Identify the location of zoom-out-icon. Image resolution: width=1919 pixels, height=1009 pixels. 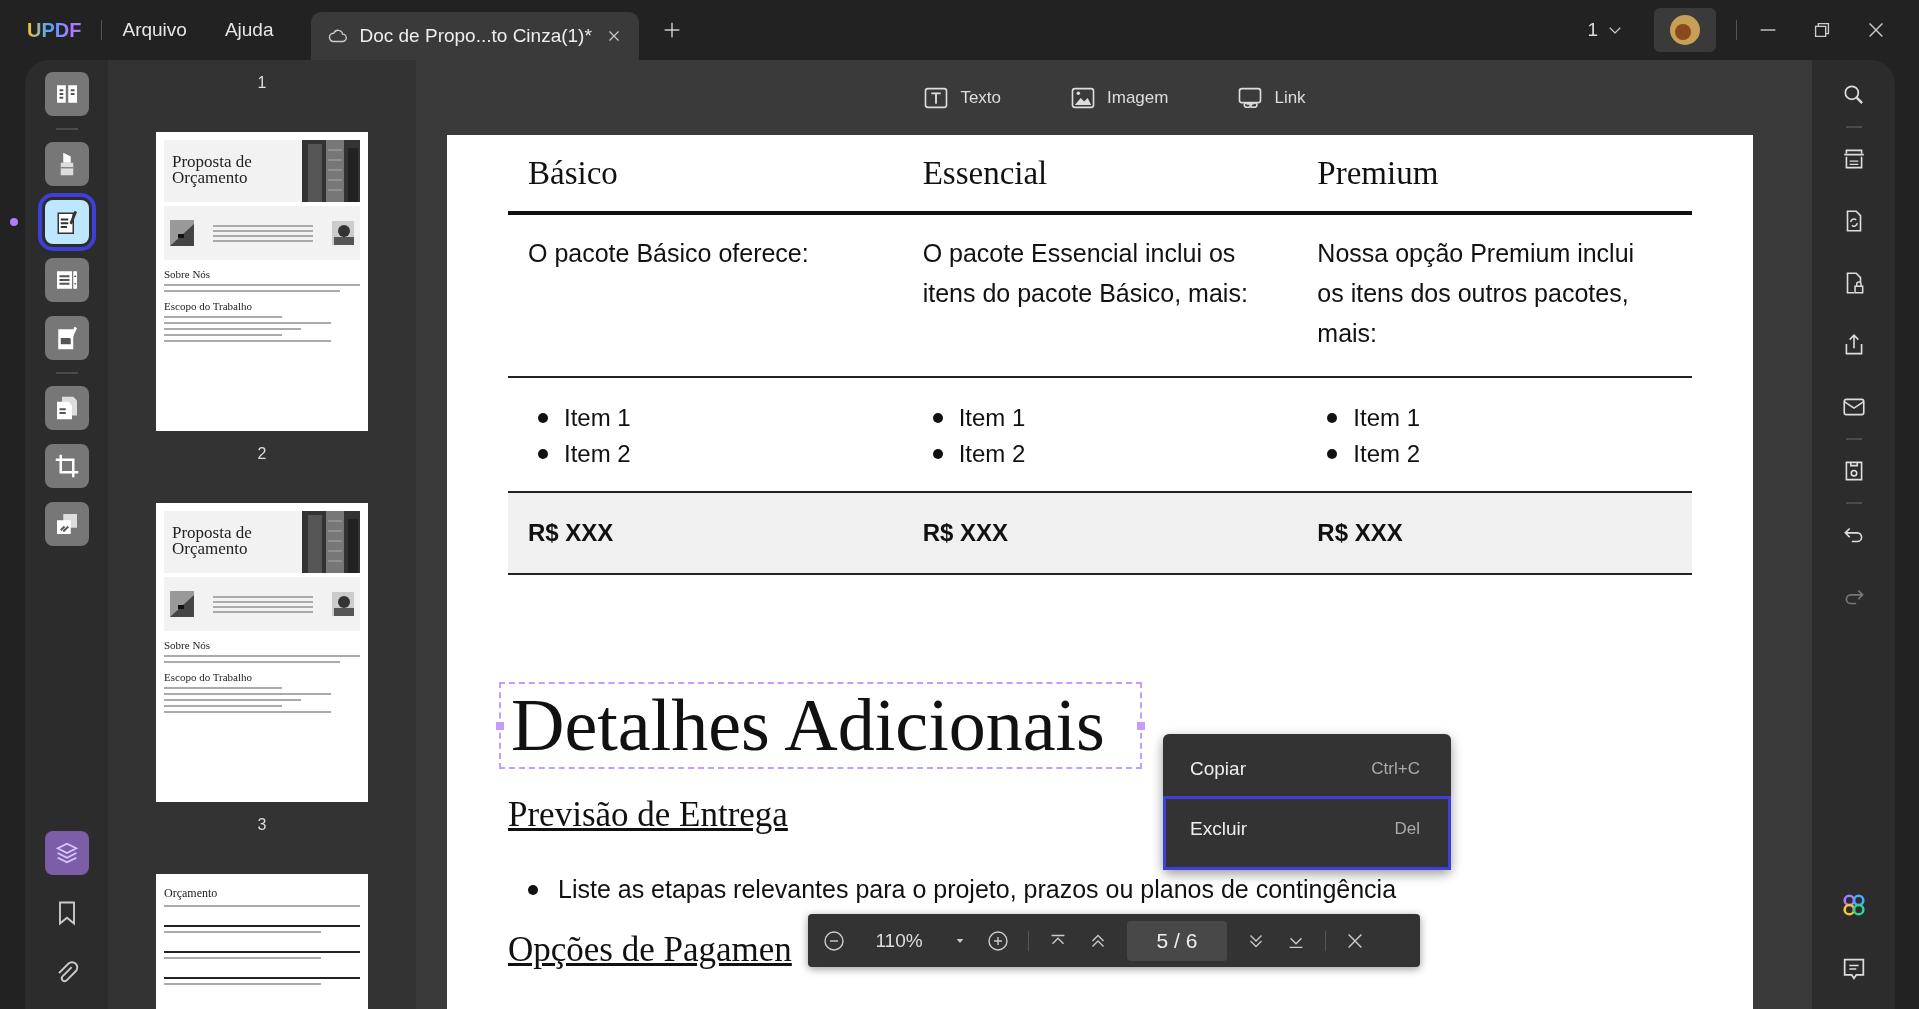
(834, 940).